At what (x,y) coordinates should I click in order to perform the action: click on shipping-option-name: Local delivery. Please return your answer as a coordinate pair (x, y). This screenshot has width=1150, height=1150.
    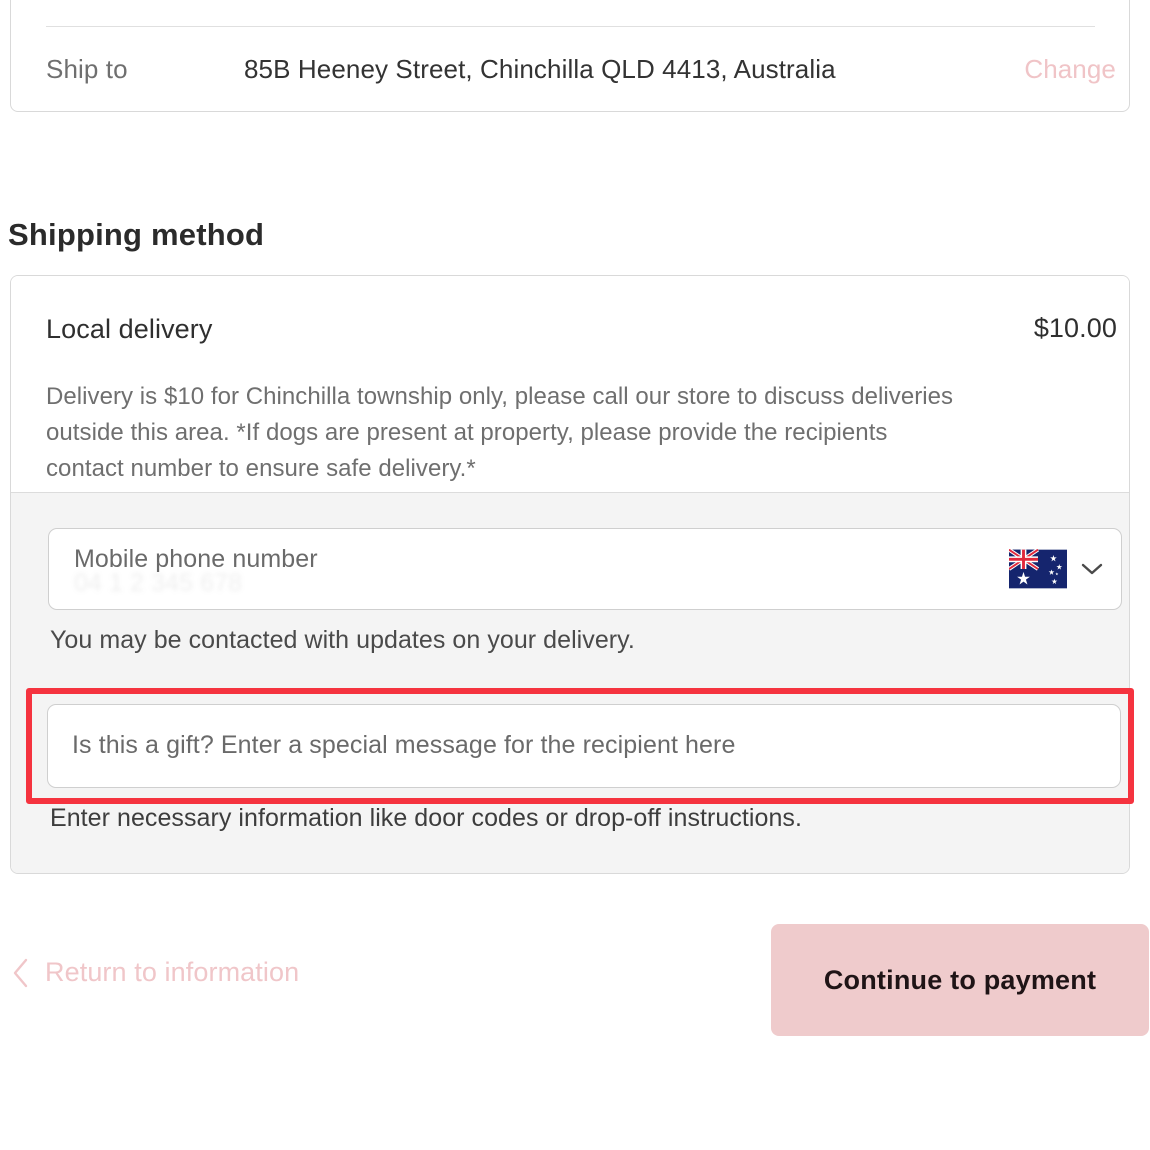
    Looking at the image, I should click on (129, 329).